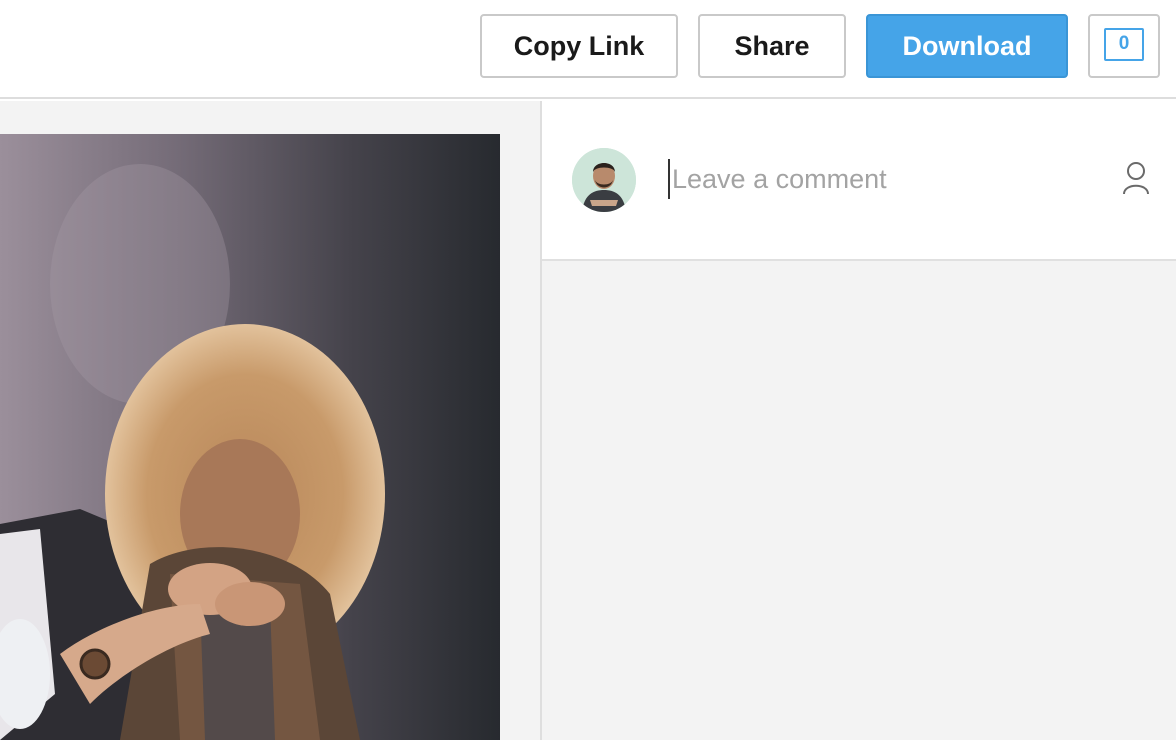  I want to click on comment-bubble-icon: 0, so click(1124, 44).